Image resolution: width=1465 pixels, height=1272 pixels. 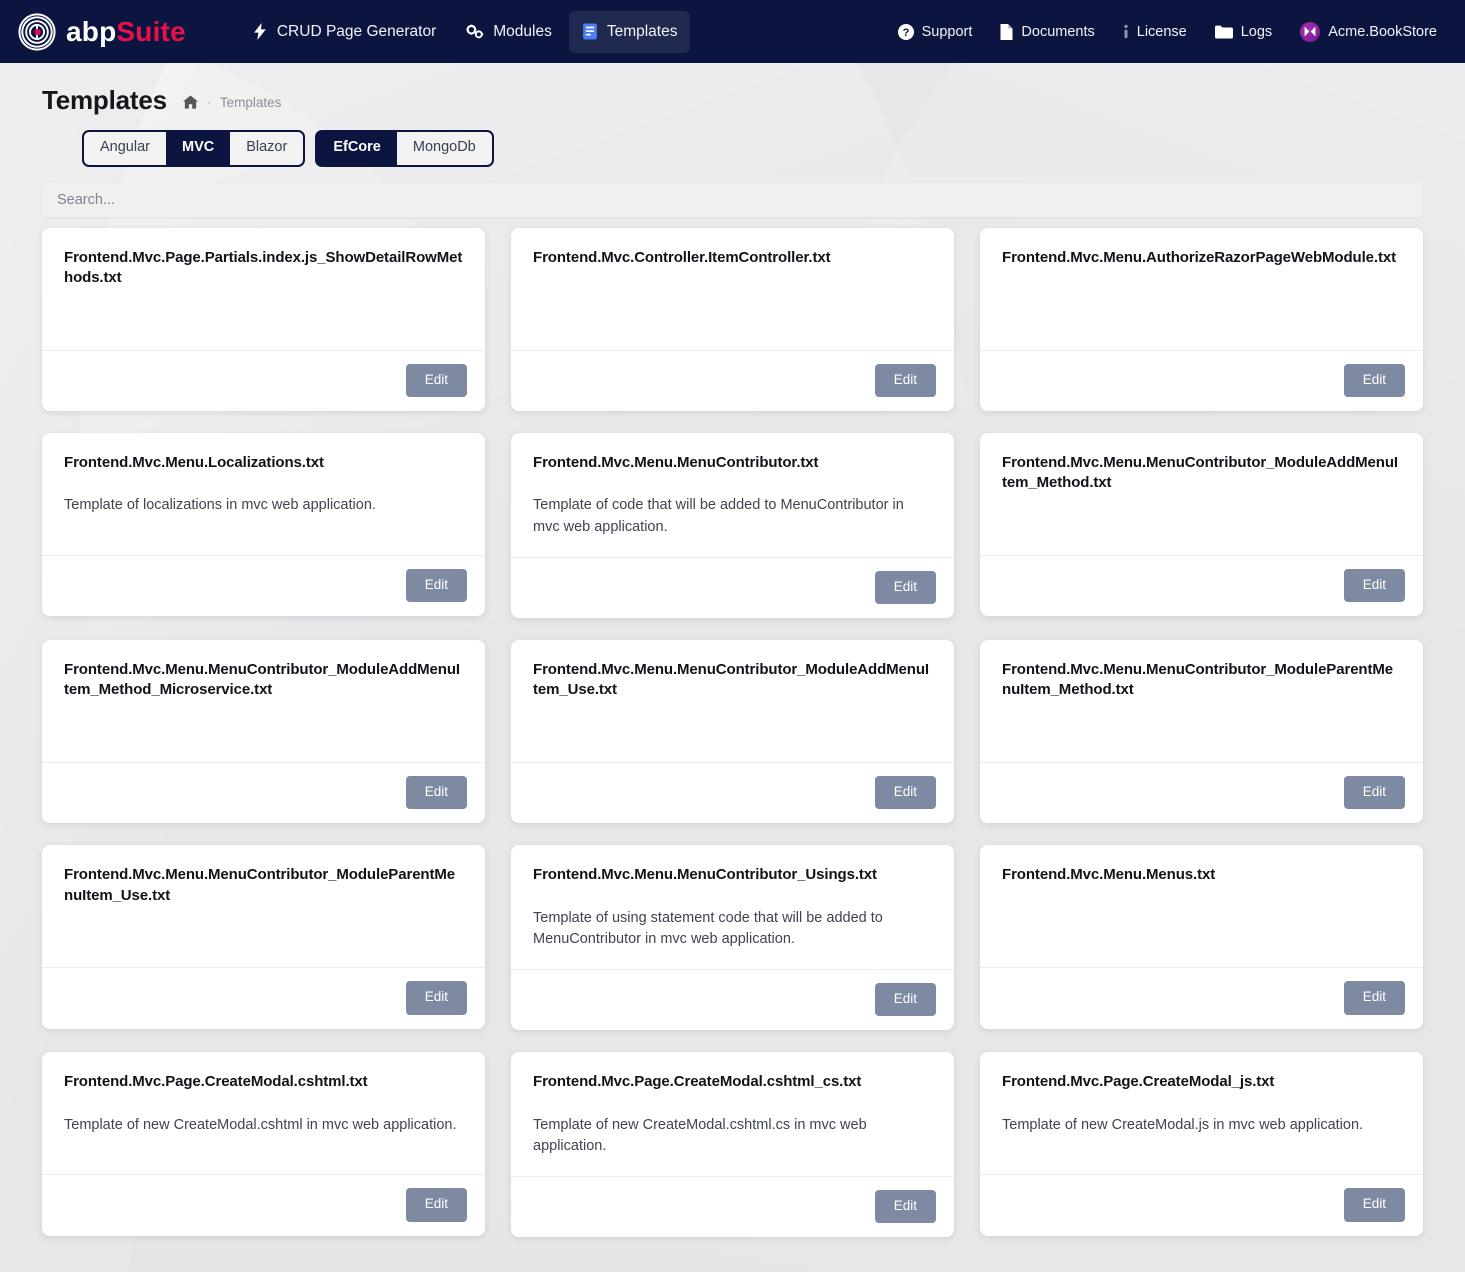 I want to click on search-bar, so click(x=732, y=192).